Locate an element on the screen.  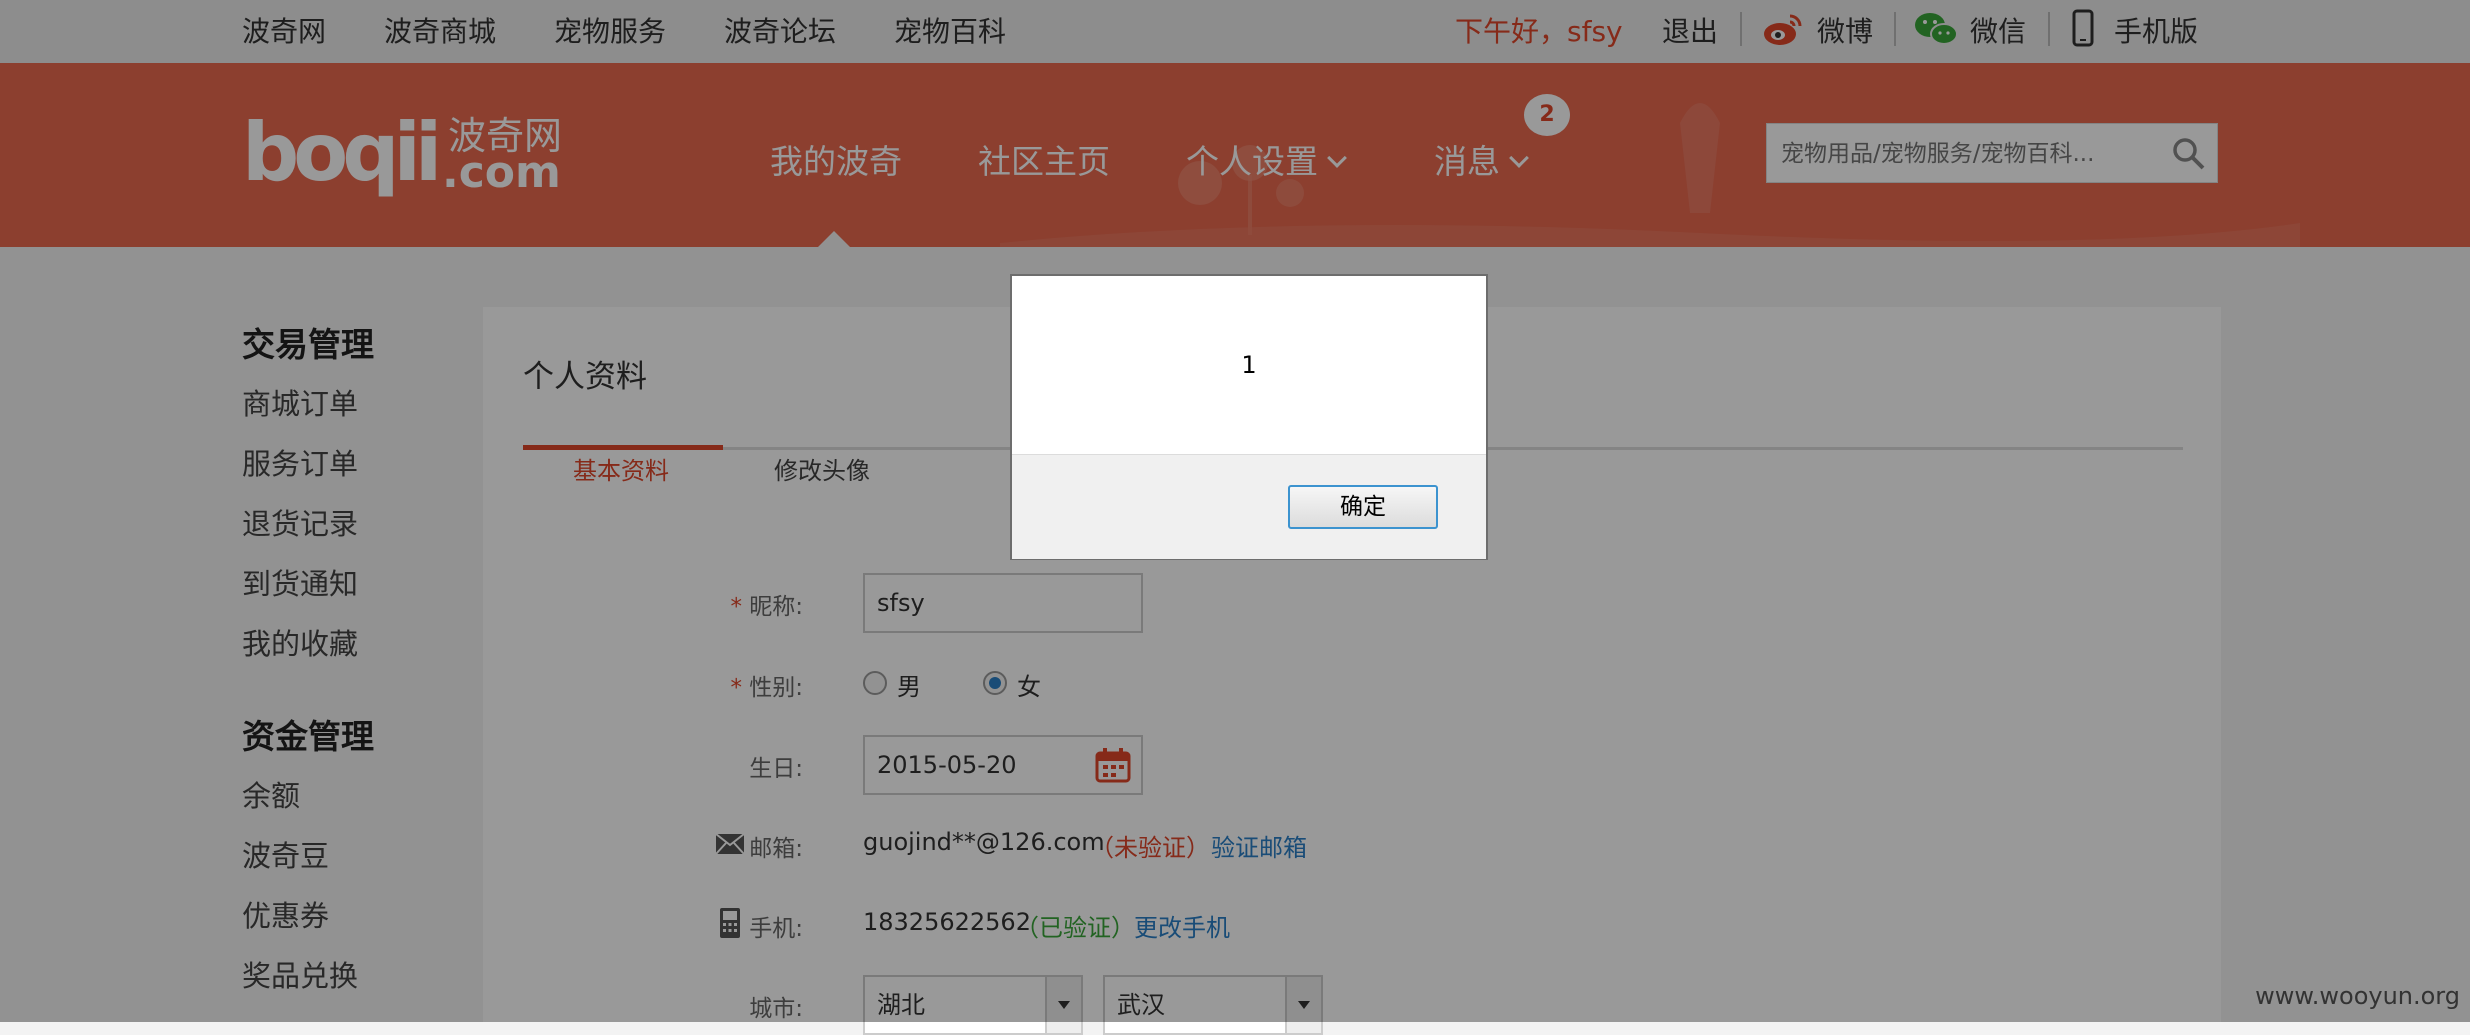
alert-message: 1 is located at coordinates (1249, 365).